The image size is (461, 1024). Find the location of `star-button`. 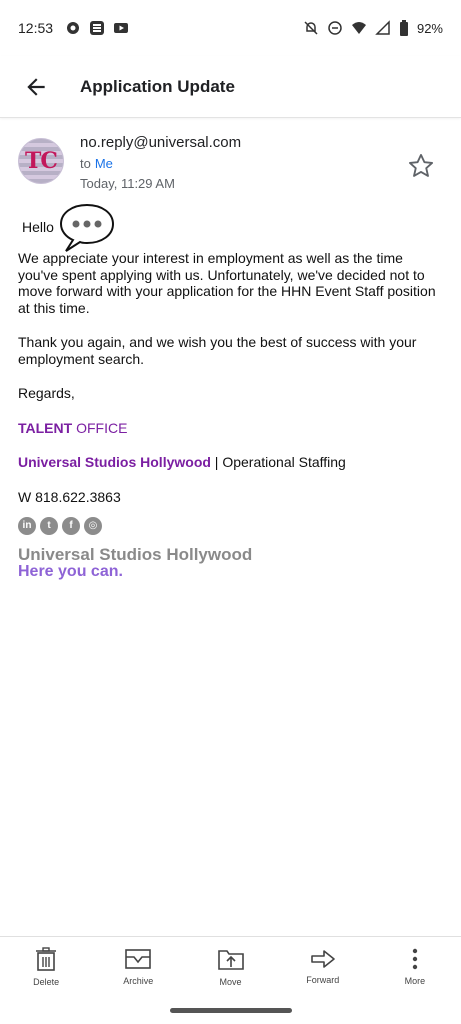

star-button is located at coordinates (421, 168).